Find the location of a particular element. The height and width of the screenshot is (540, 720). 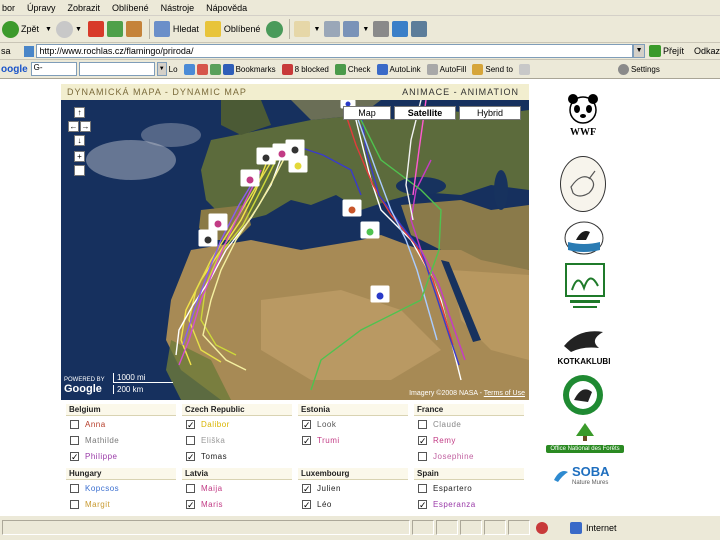

popup-blocked-status-icon is located at coordinates (542, 528).